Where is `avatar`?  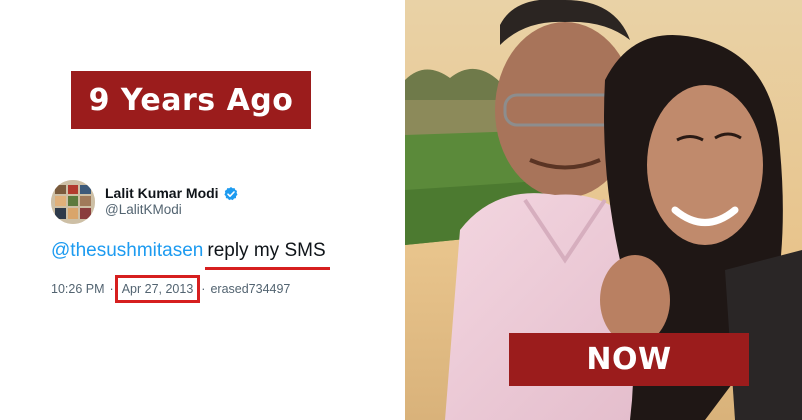 avatar is located at coordinates (73, 202).